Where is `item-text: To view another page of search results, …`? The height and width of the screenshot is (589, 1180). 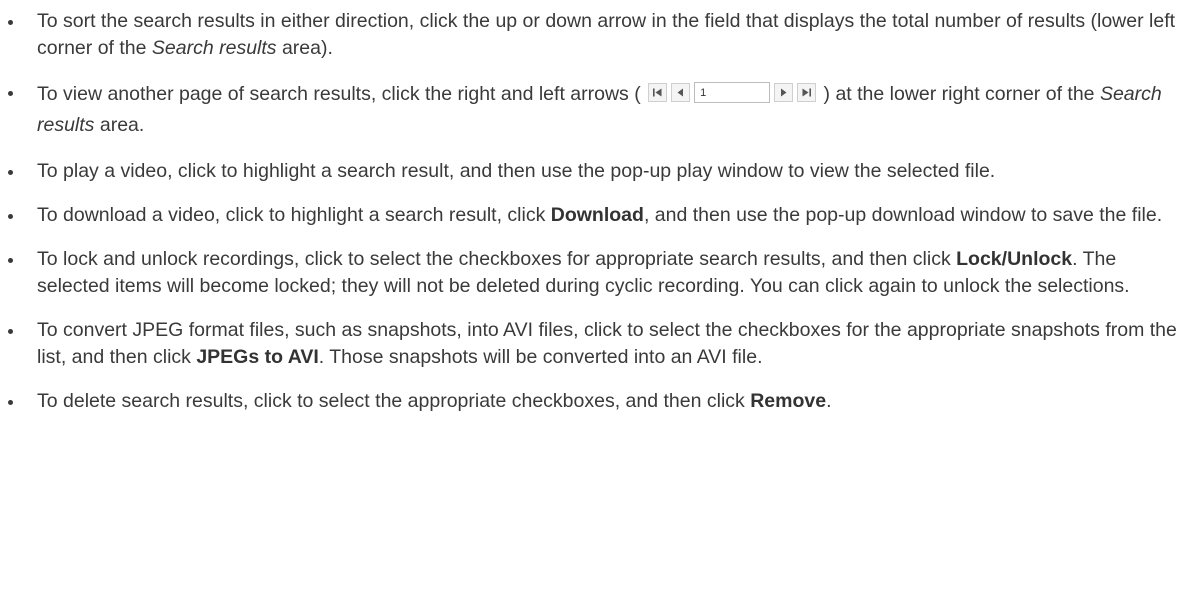
item-text: To view another page of search results, … is located at coordinates (339, 94).